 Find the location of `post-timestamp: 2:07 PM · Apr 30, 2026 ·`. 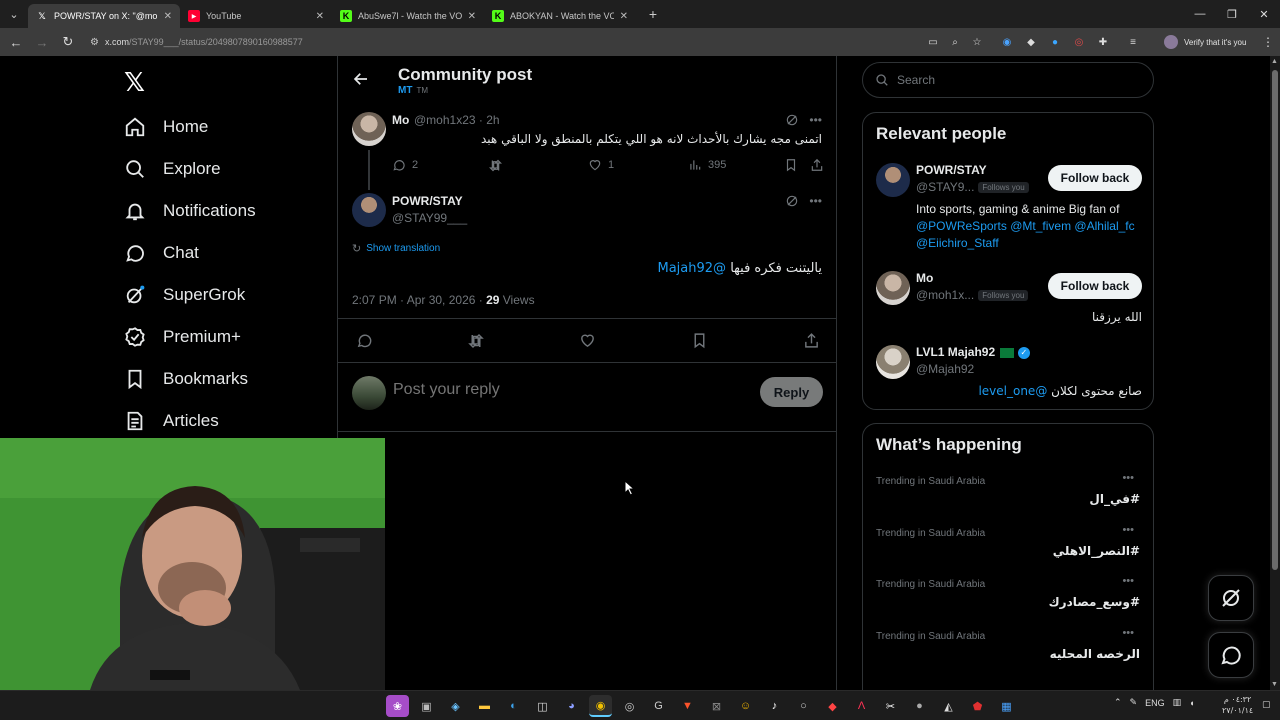

post-timestamp: 2:07 PM · Apr 30, 2026 · is located at coordinates (419, 300).